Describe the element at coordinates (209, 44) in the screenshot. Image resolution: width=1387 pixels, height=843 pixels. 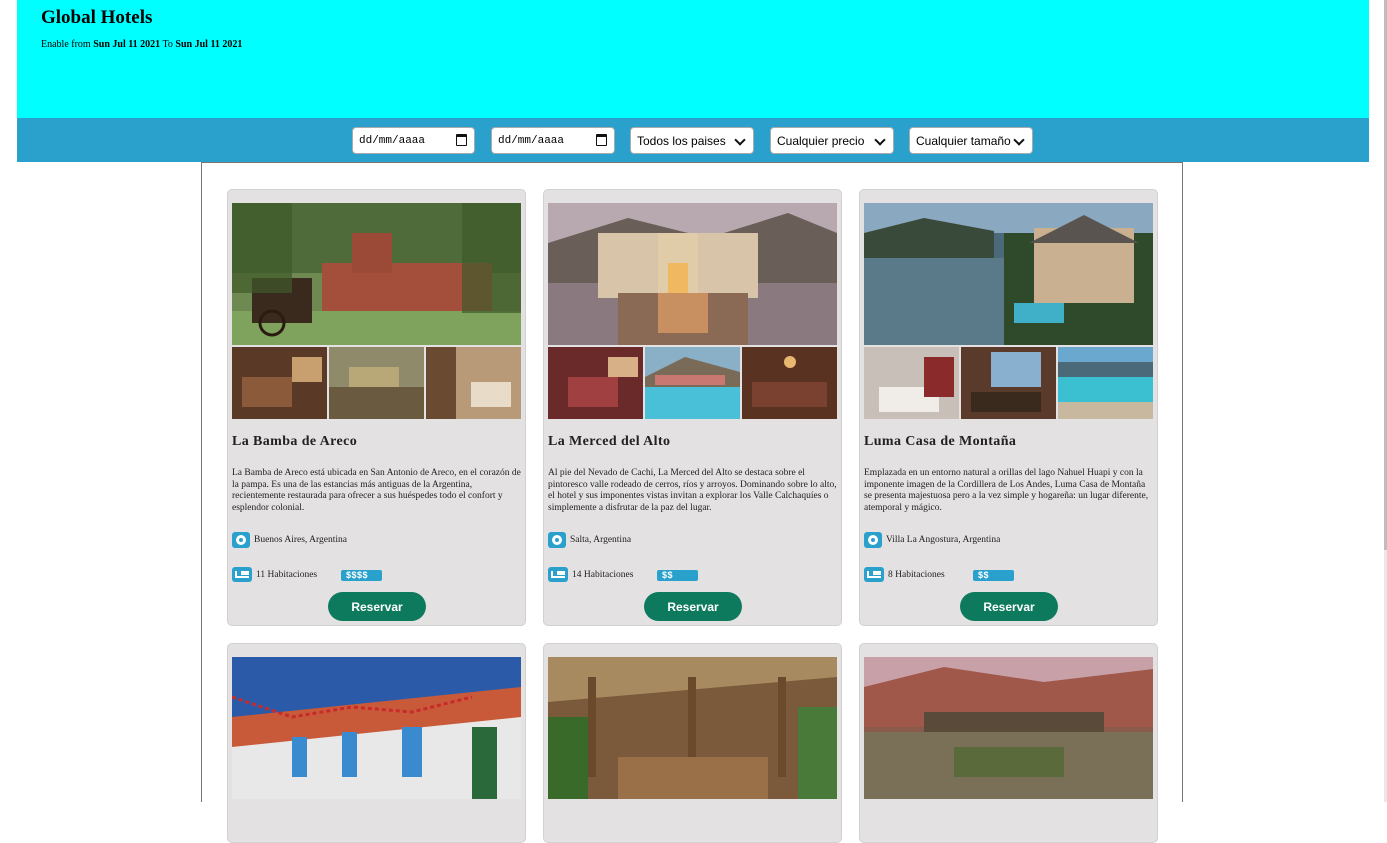
I see `enable-date-to: Sun Jul 11 2021` at that location.